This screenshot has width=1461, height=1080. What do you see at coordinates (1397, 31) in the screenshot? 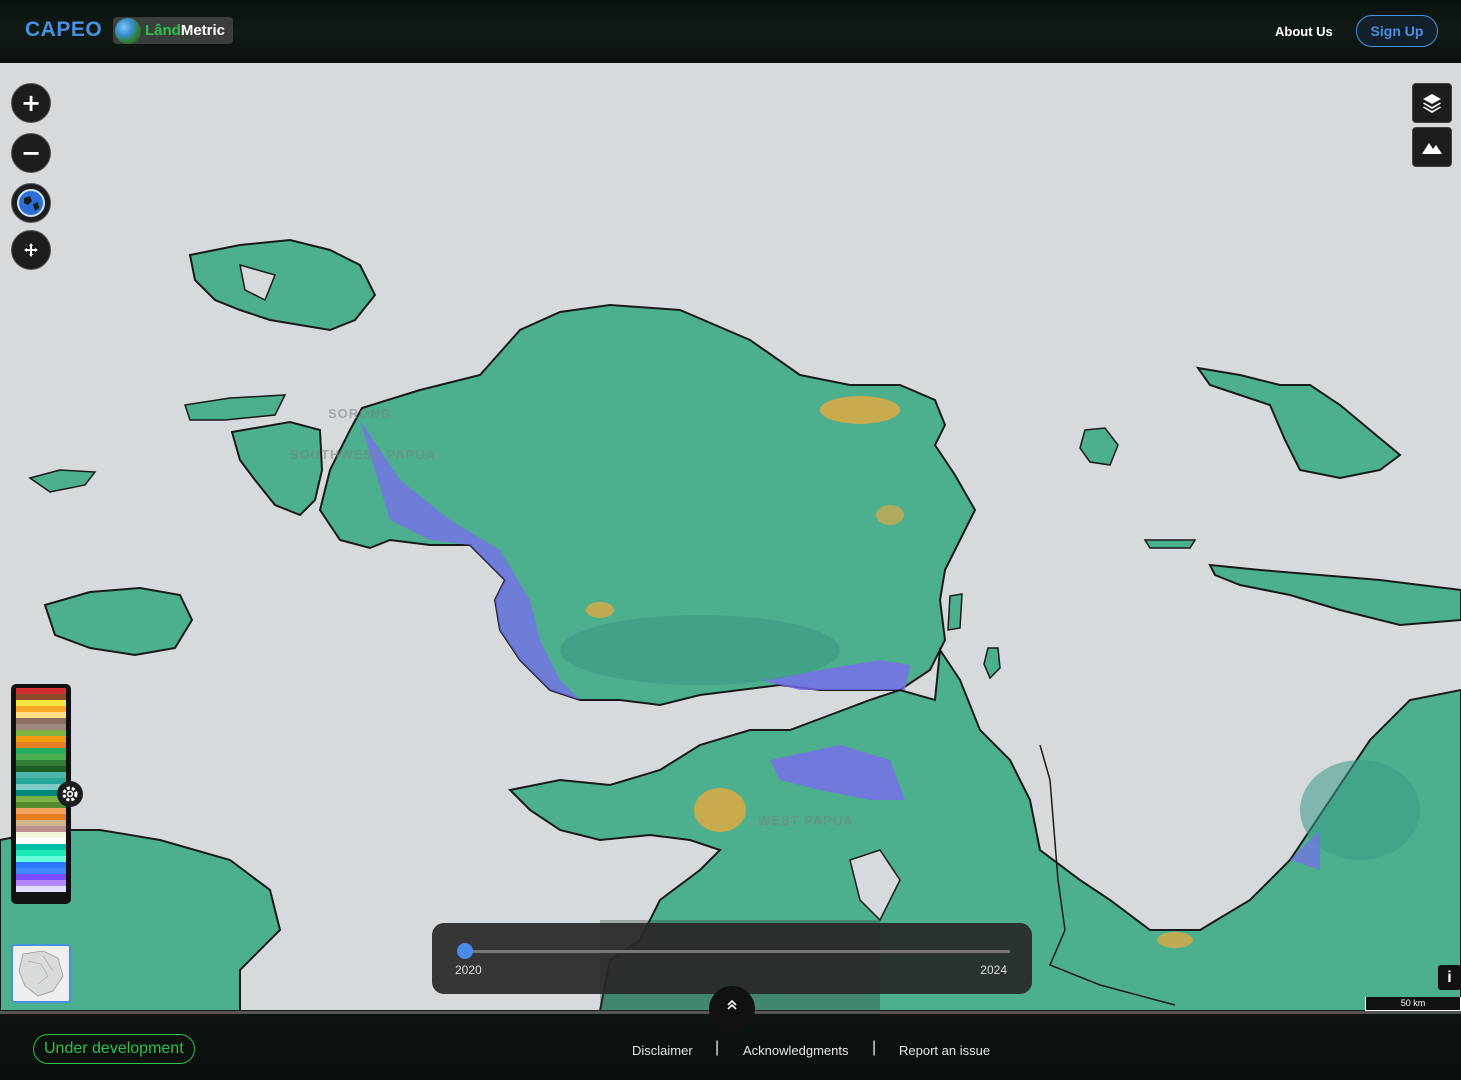
I see `sign-up-button: Sign Up` at bounding box center [1397, 31].